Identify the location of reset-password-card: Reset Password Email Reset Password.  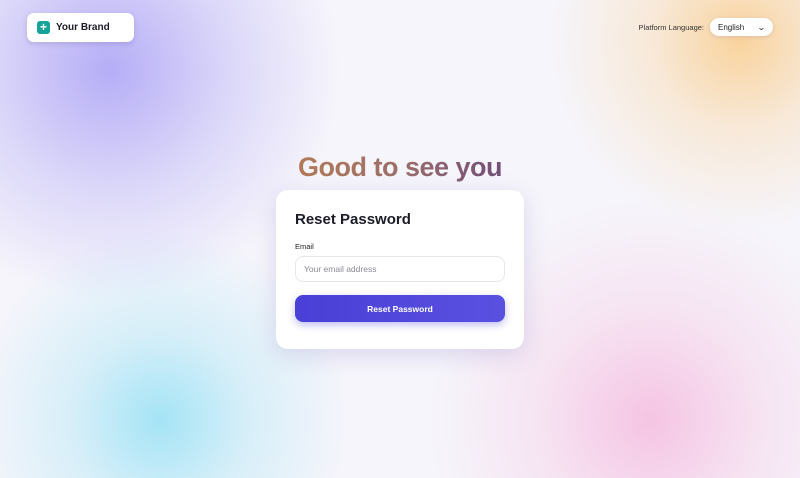
(400, 269).